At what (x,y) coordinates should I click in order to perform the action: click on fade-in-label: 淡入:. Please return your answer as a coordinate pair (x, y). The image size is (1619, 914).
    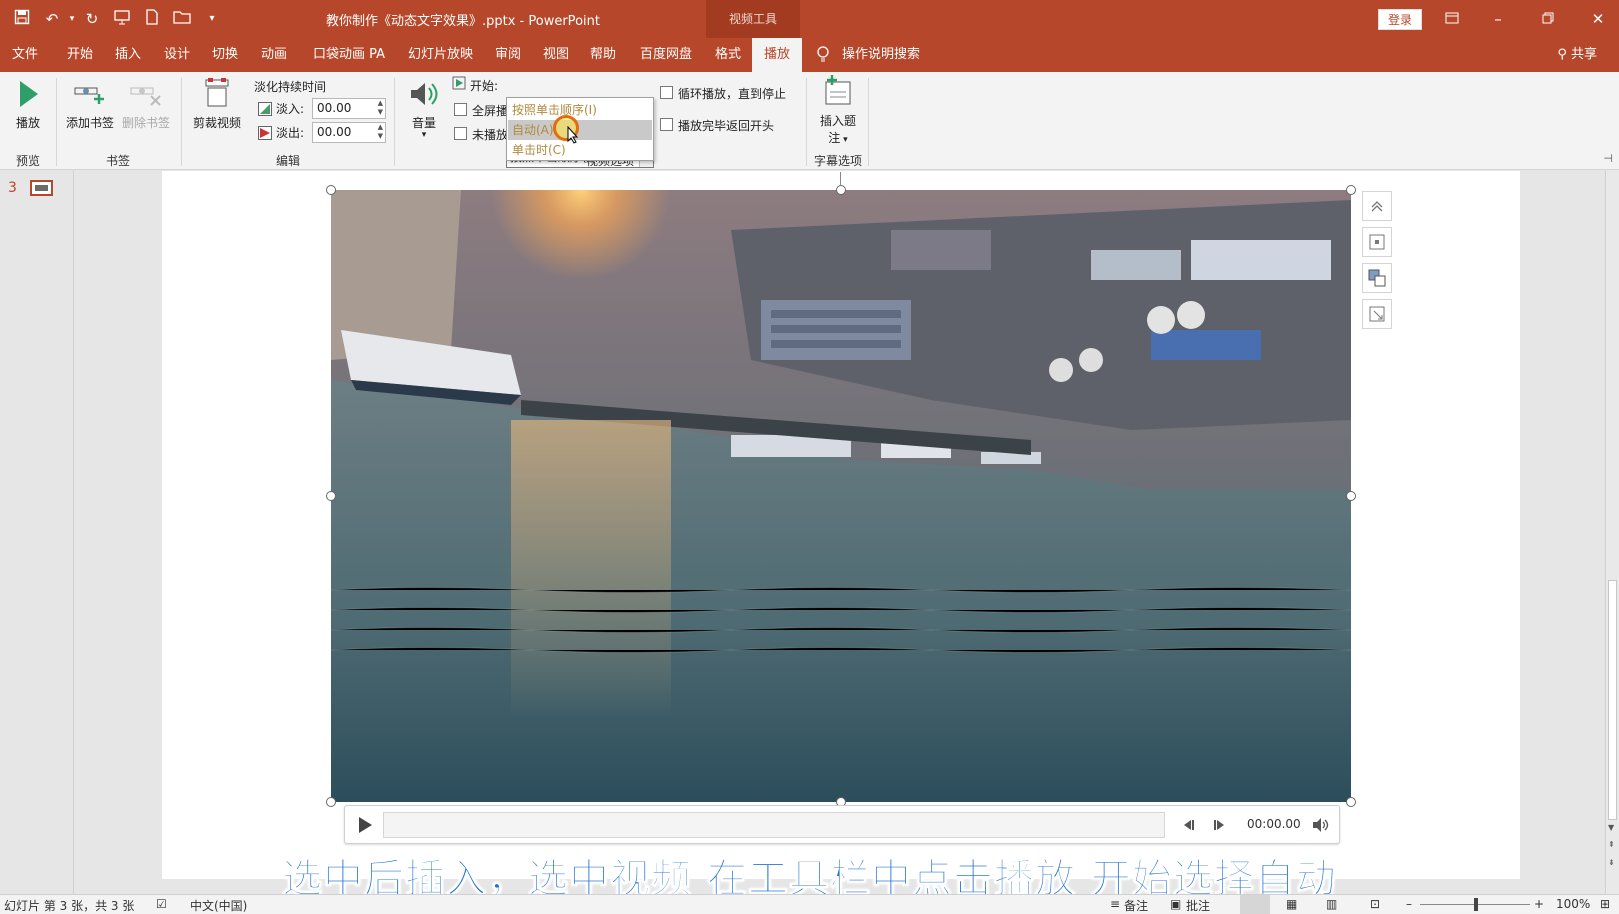
    Looking at the image, I should click on (290, 109).